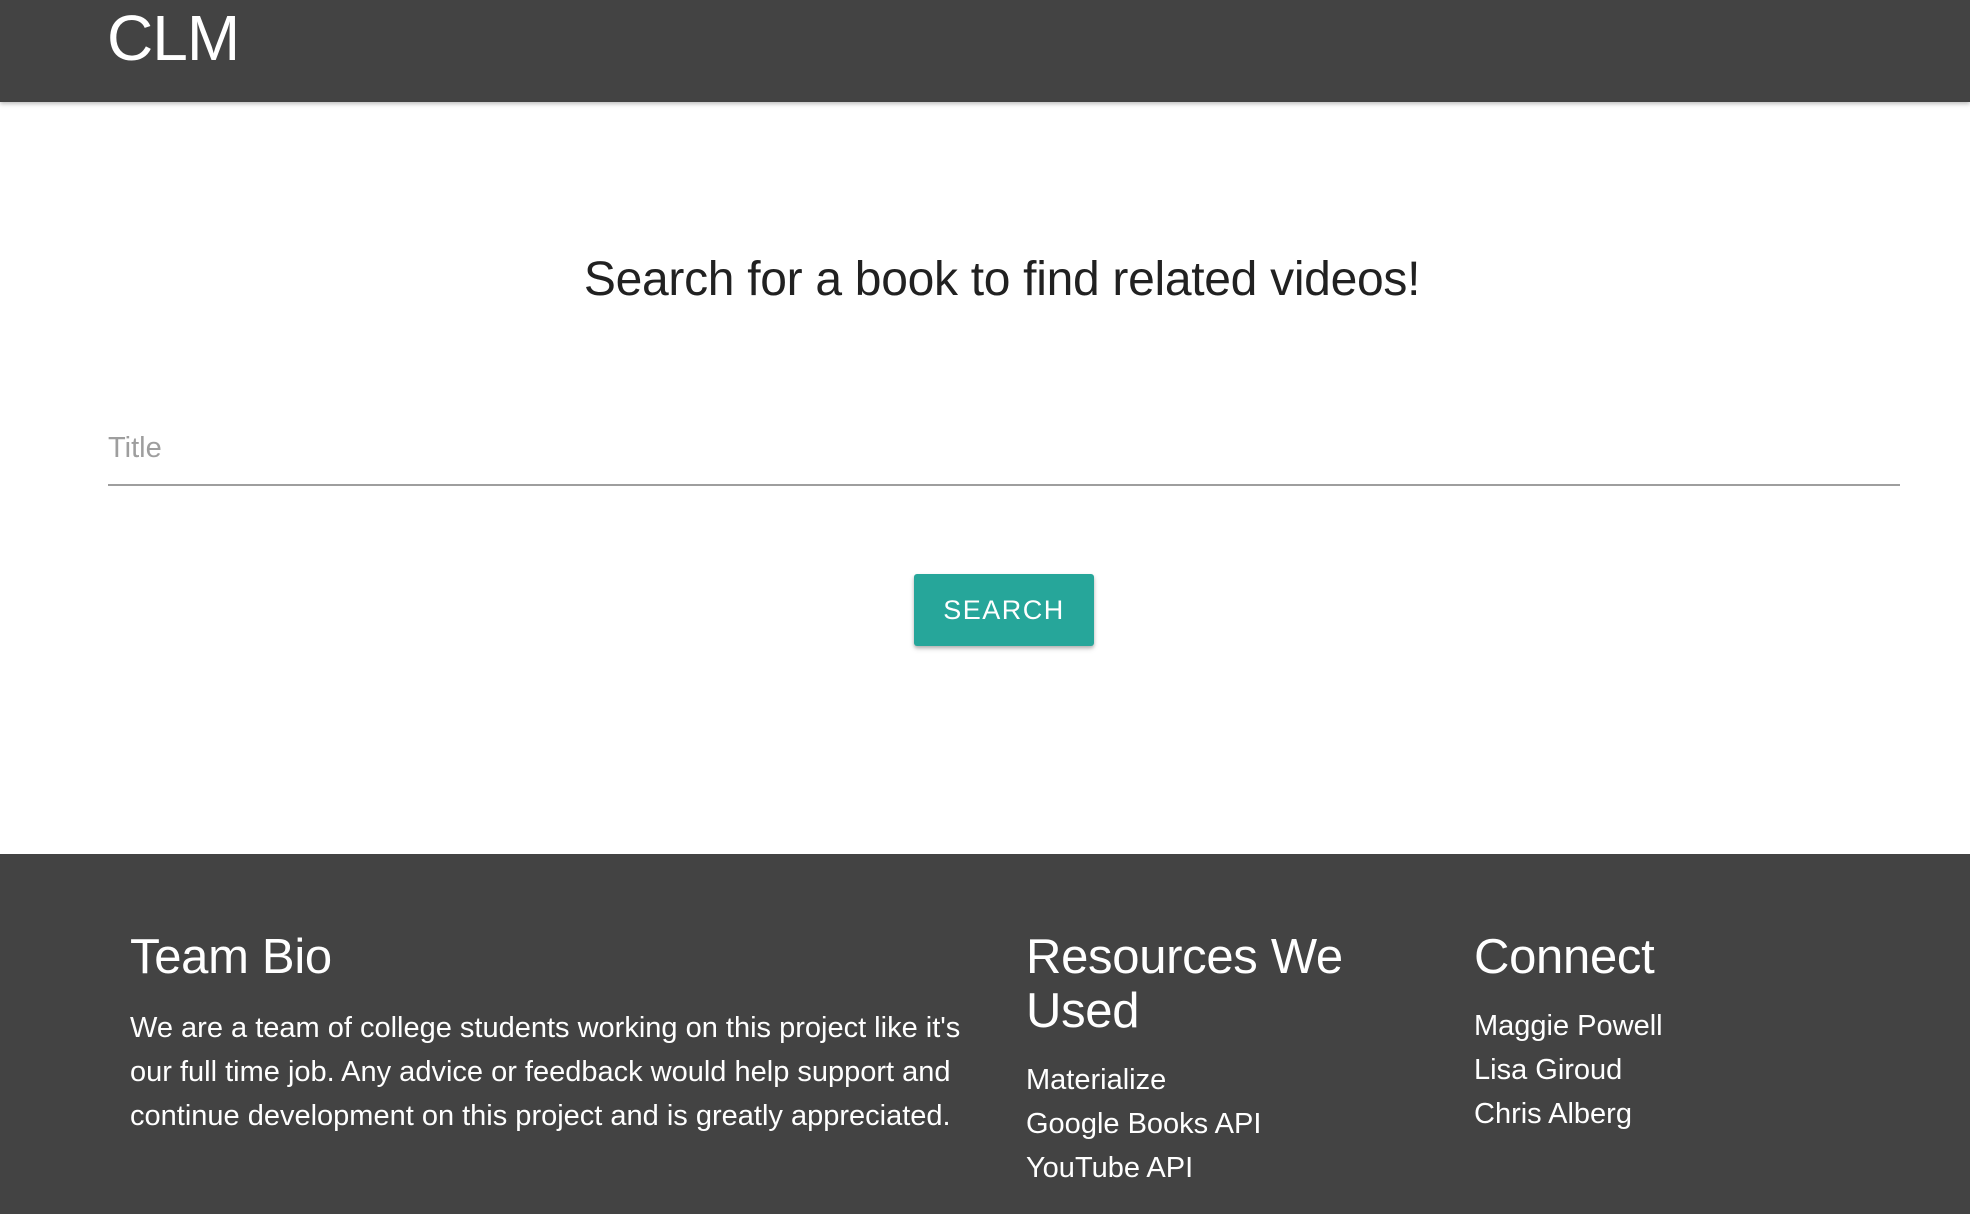 Image resolution: width=1970 pixels, height=1214 pixels. Describe the element at coordinates (1184, 984) in the screenshot. I see `resources-heading: Resources We Used` at that location.